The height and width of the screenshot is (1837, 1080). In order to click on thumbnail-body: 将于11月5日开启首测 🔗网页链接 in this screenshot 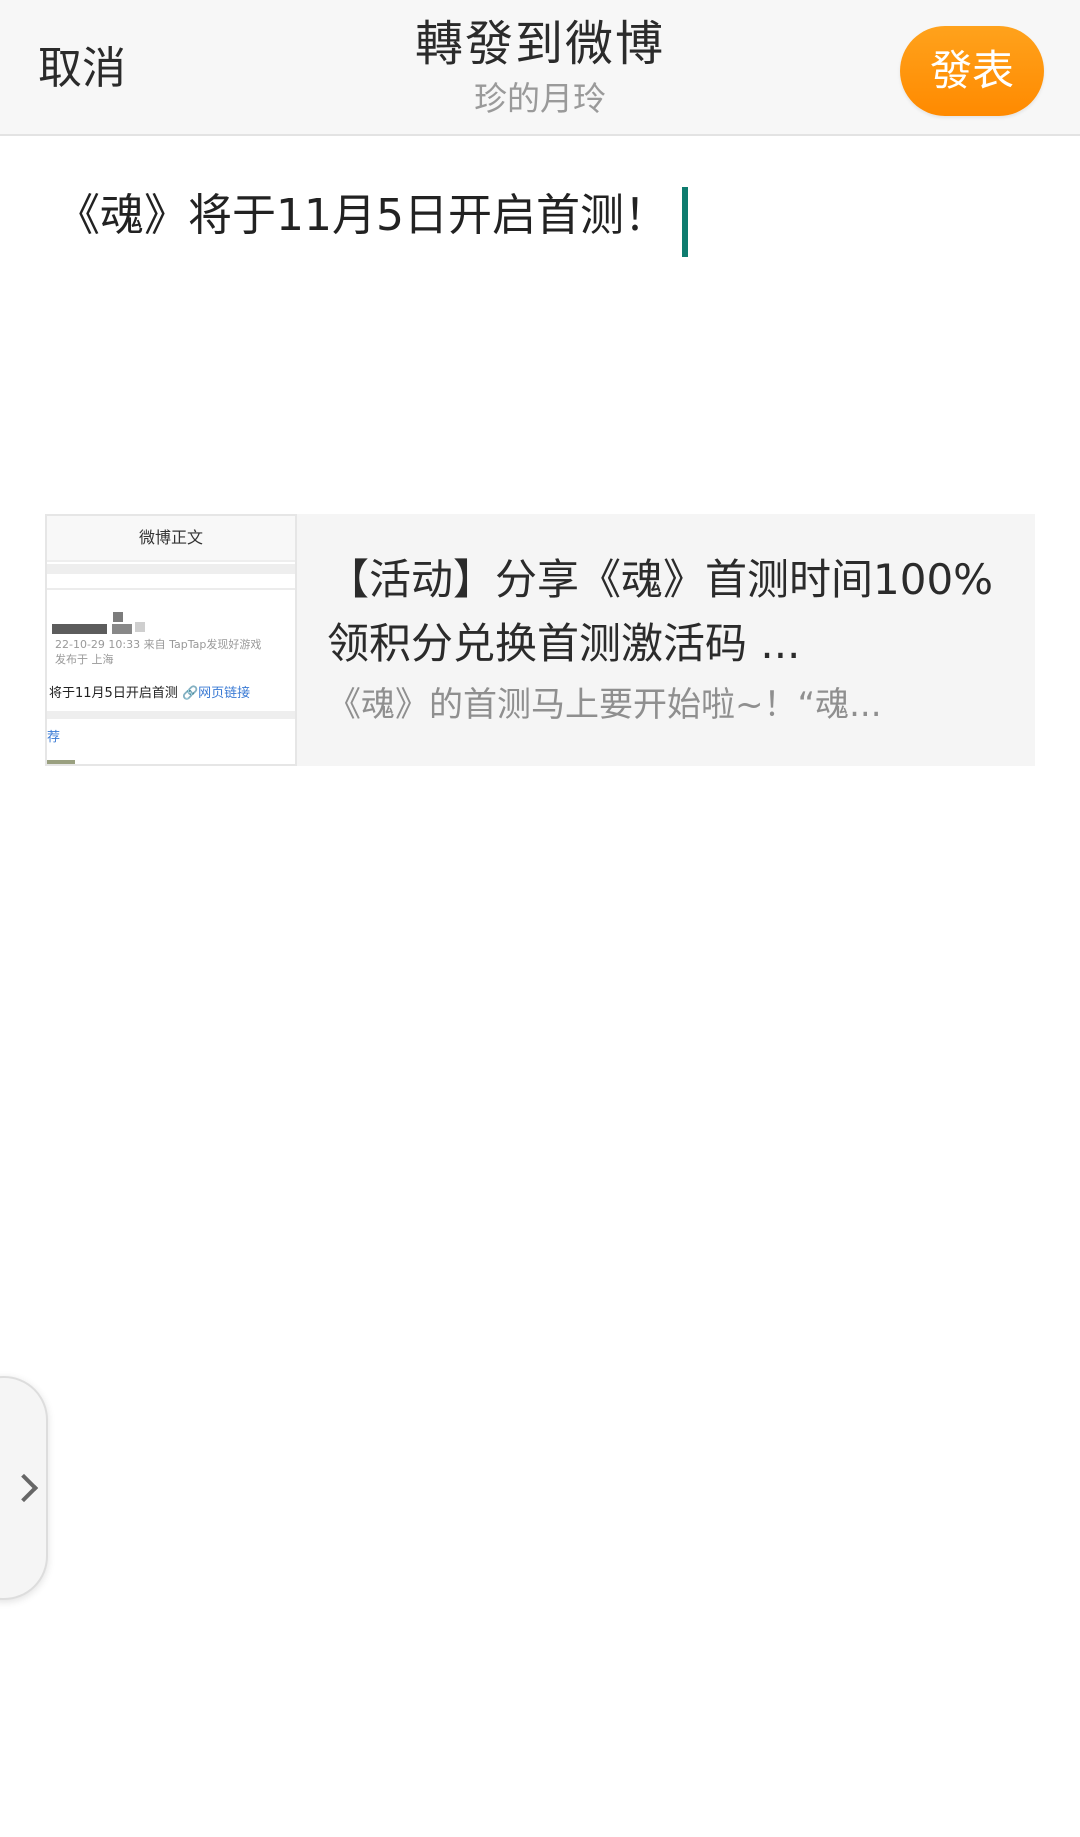, I will do `click(149, 694)`.